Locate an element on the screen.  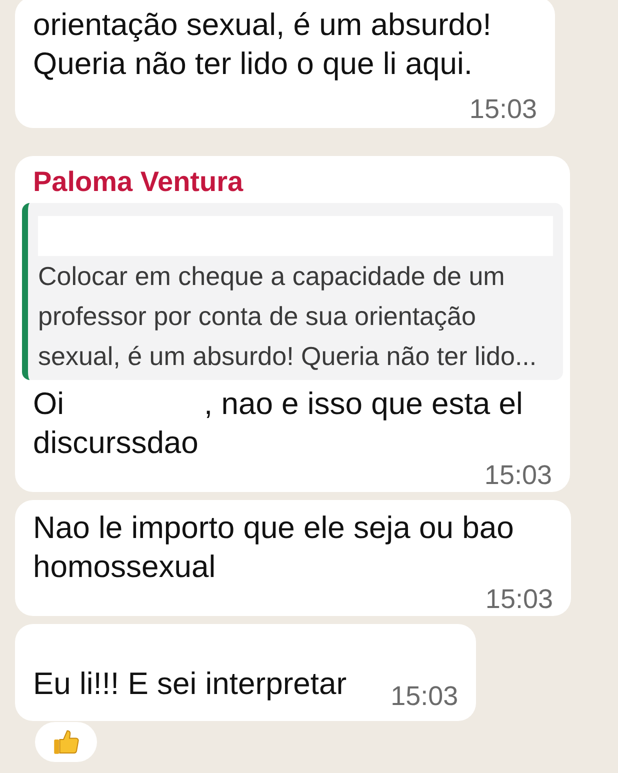
message-text: Eu li!!! E sei interpretar is located at coordinates (190, 684).